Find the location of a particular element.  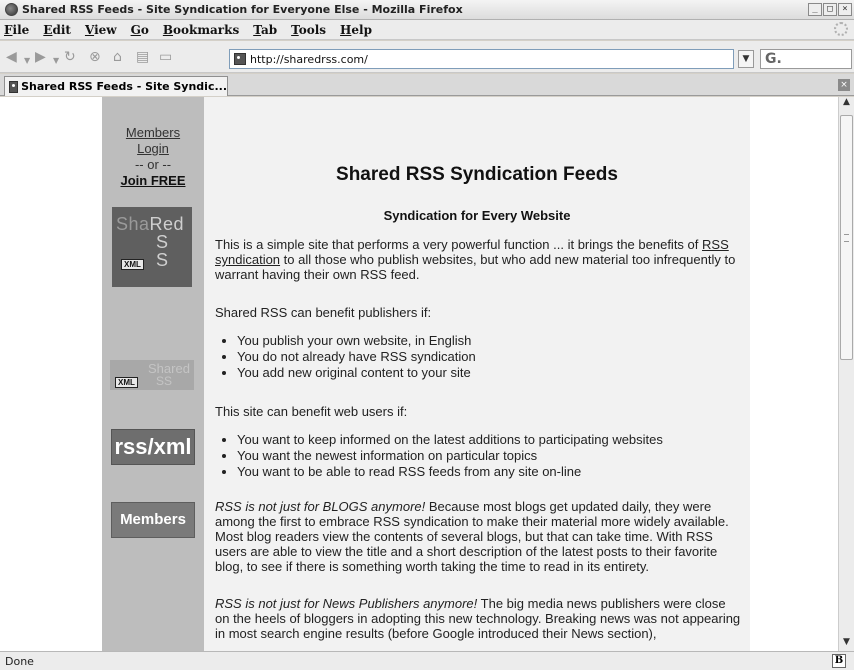

account-links: Members Login -- or -- Join FREE is located at coordinates (153, 157).